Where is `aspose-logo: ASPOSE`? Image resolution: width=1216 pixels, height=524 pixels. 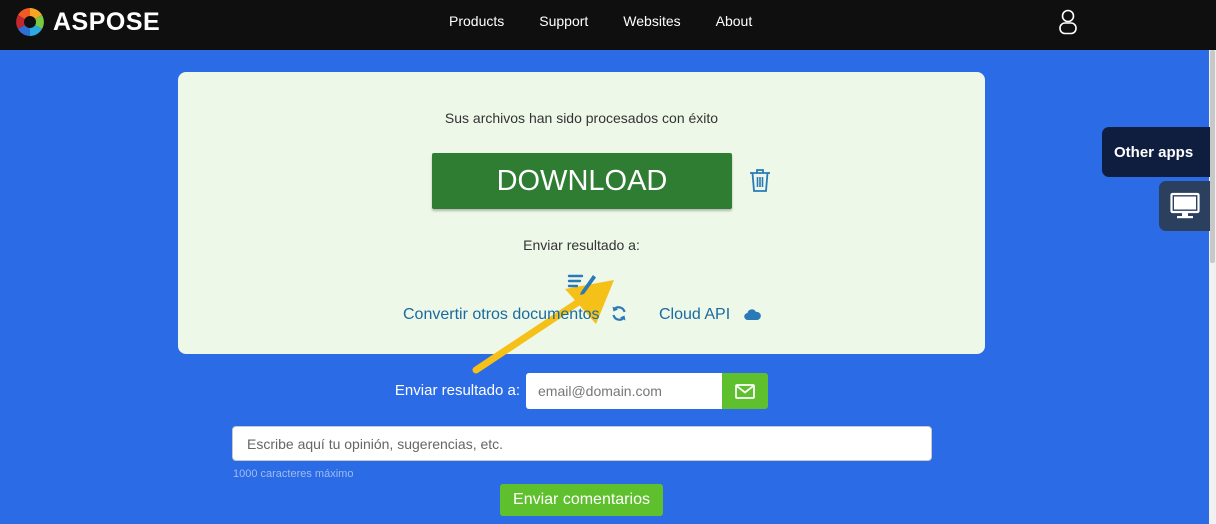
aspose-logo: ASPOSE is located at coordinates (87, 22).